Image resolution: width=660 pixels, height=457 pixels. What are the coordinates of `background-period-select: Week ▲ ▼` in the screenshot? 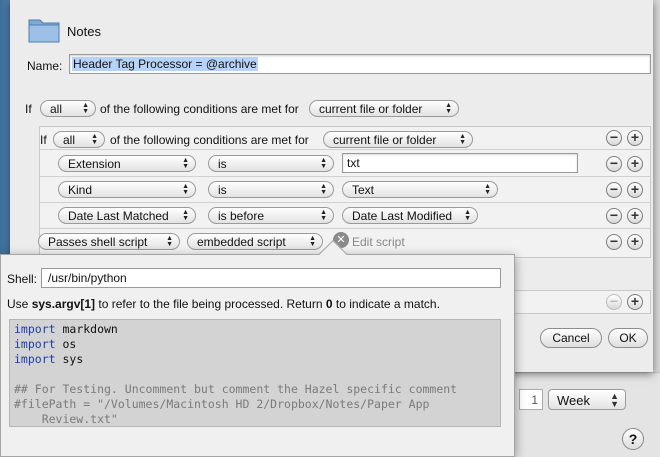 It's located at (587, 399).